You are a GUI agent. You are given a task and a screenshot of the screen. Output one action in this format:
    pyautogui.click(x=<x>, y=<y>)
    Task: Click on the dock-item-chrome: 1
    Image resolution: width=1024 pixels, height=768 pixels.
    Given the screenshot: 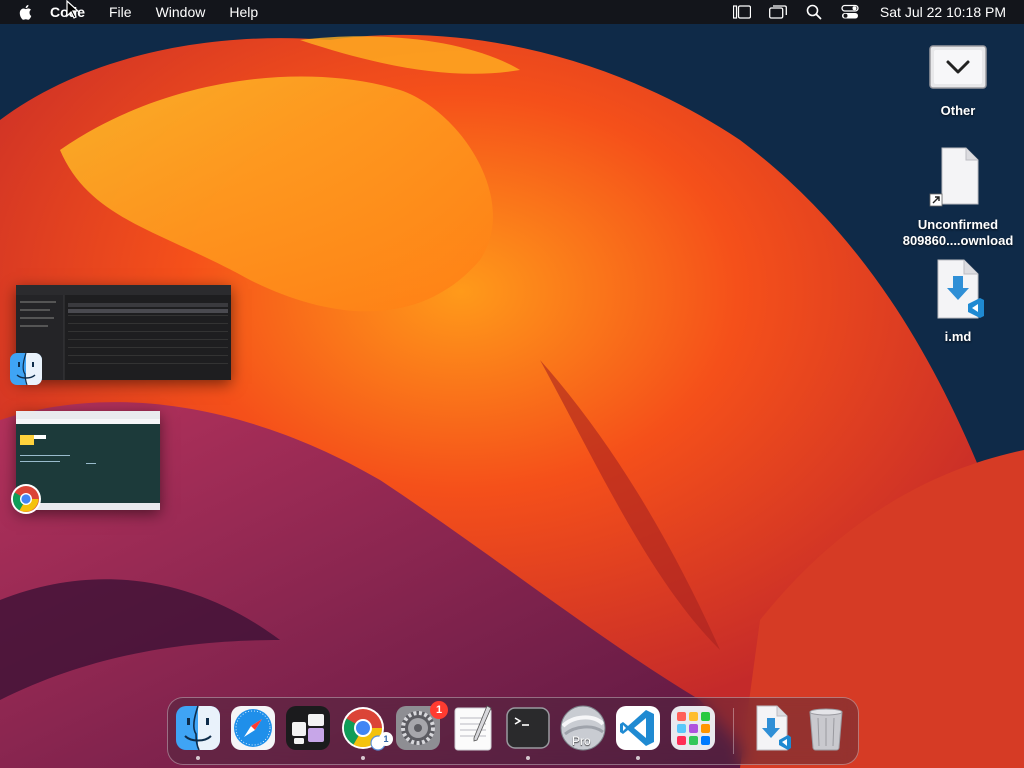 What is the action you would take?
    pyautogui.click(x=366, y=732)
    